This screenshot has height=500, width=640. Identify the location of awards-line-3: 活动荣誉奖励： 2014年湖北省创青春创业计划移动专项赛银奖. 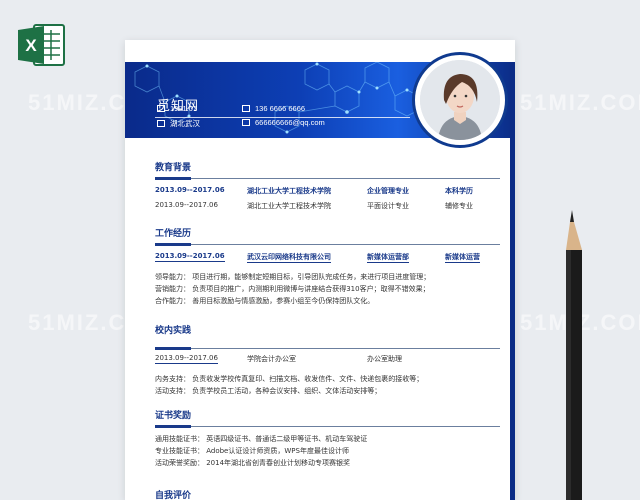
(253, 463).